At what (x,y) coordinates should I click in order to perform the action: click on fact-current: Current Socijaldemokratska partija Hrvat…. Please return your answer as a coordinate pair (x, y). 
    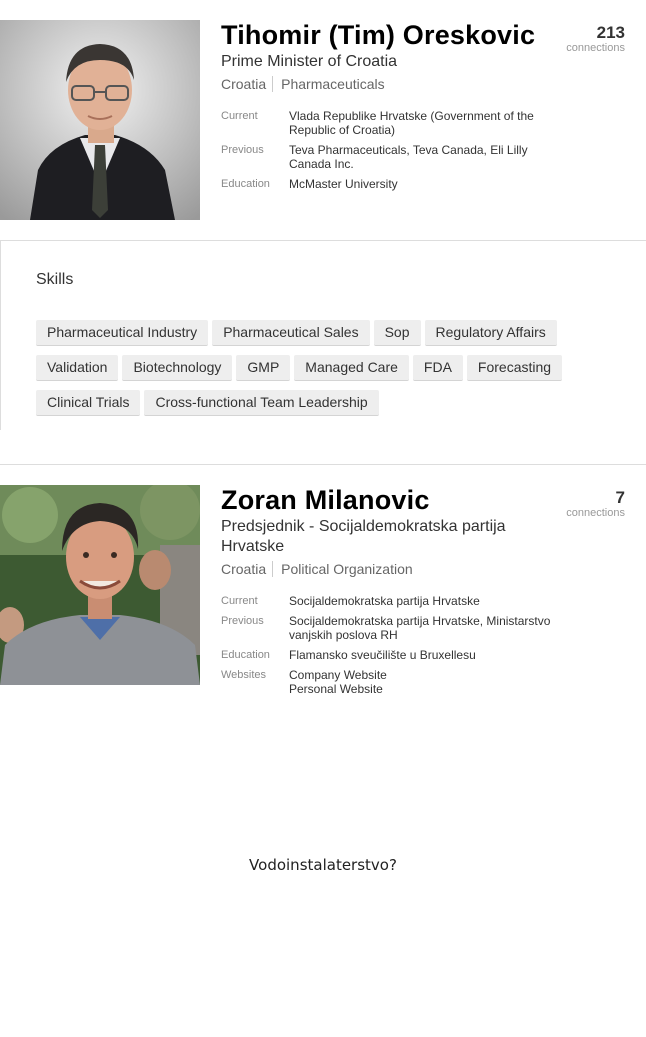
    Looking at the image, I should click on (433, 601).